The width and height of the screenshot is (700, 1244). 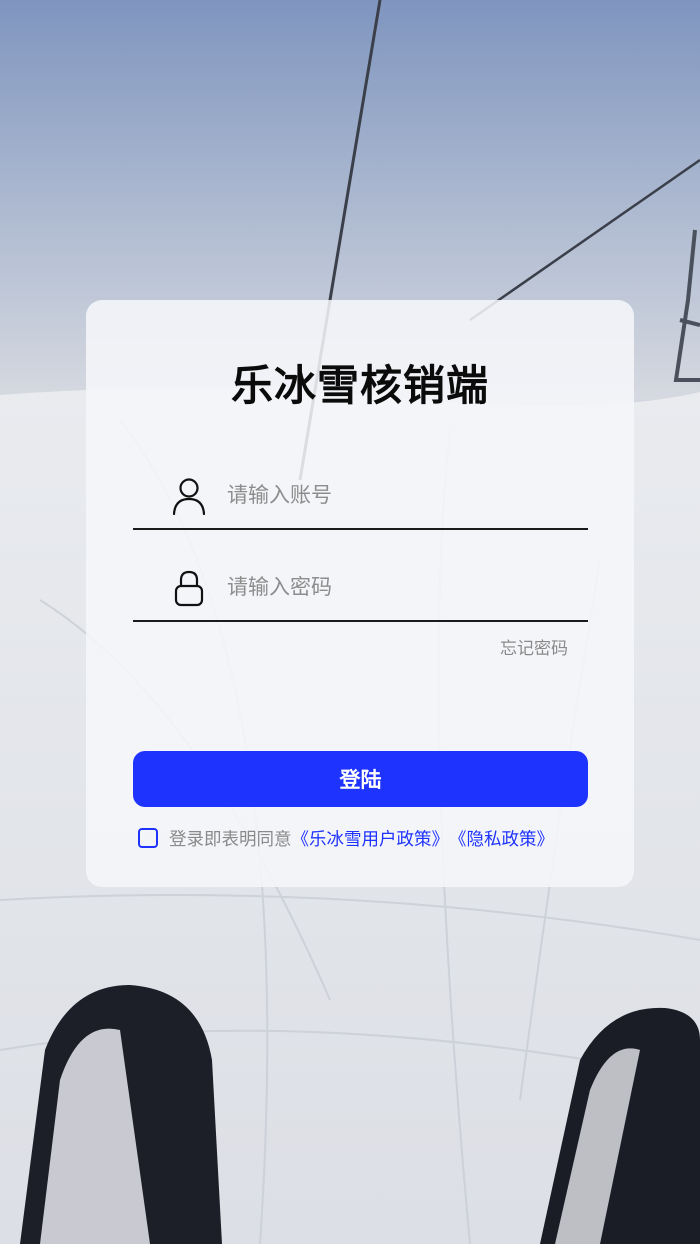 What do you see at coordinates (360, 779) in the screenshot?
I see `login-button: 登陆` at bounding box center [360, 779].